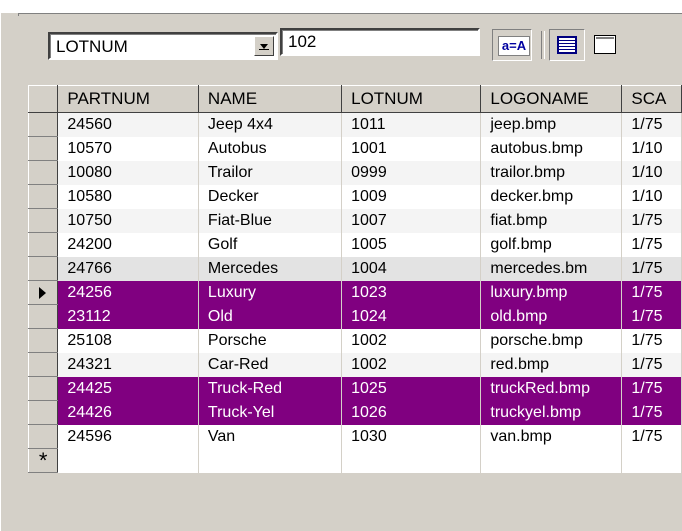 Image resolution: width=682 pixels, height=531 pixels. What do you see at coordinates (551, 220) in the screenshot?
I see `cell-logoname: fiat.bmp` at bounding box center [551, 220].